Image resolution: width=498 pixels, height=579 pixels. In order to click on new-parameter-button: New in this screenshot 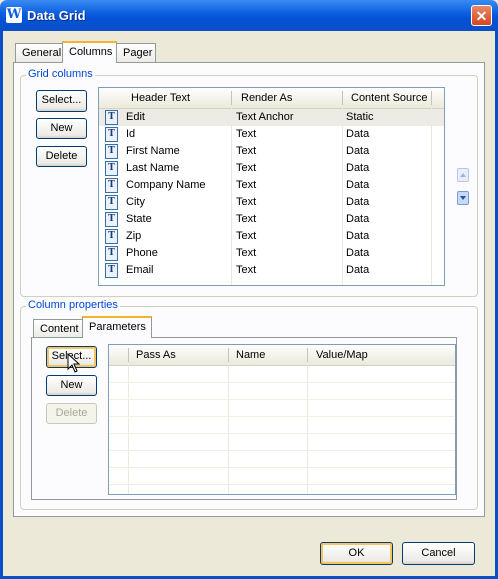, I will do `click(71, 385)`.